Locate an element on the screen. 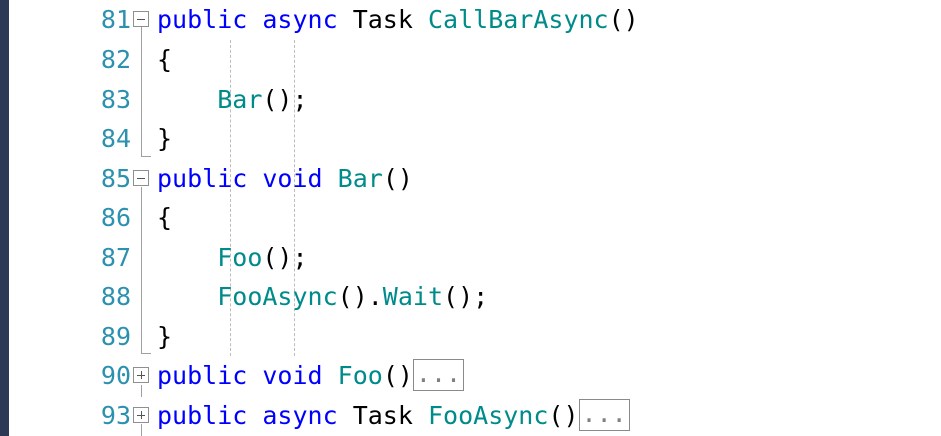 This screenshot has width=941, height=436. line-number: 84 is located at coordinates (115, 138).